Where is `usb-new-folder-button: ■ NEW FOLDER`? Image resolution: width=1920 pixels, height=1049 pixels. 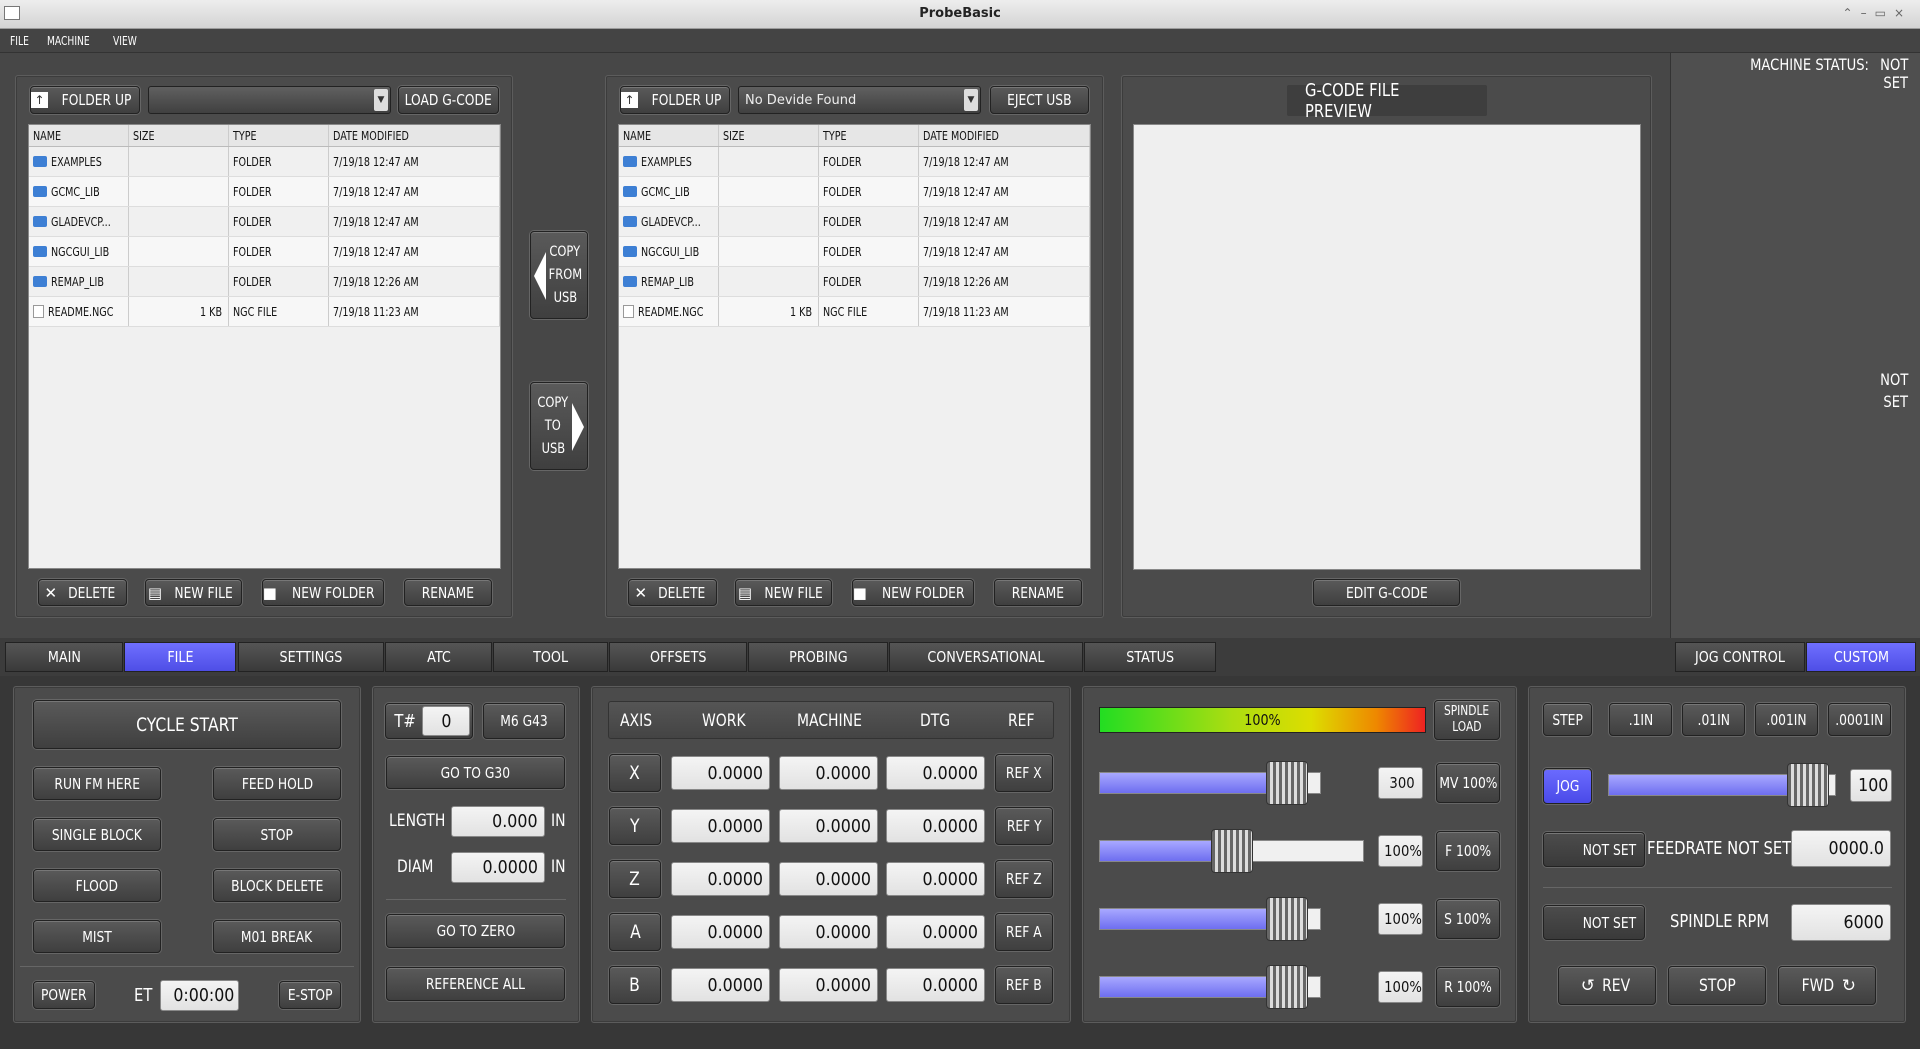
usb-new-folder-button: ■ NEW FOLDER is located at coordinates (913, 592).